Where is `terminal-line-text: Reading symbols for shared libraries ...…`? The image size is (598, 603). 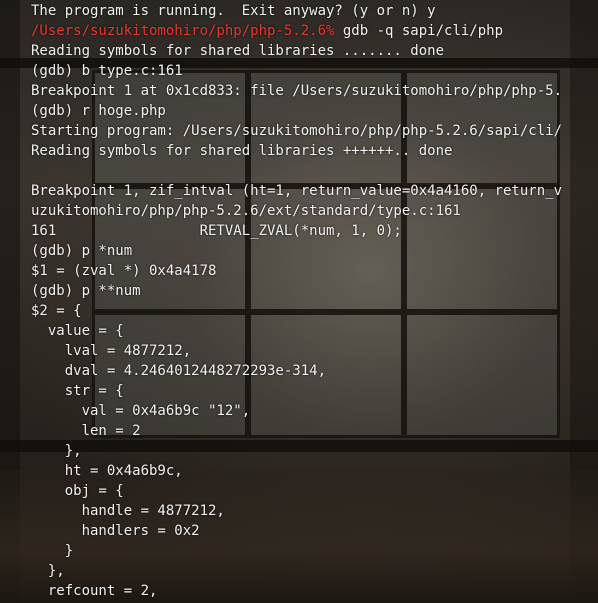
terminal-line-text: Reading symbols for shared libraries ...… is located at coordinates (238, 51).